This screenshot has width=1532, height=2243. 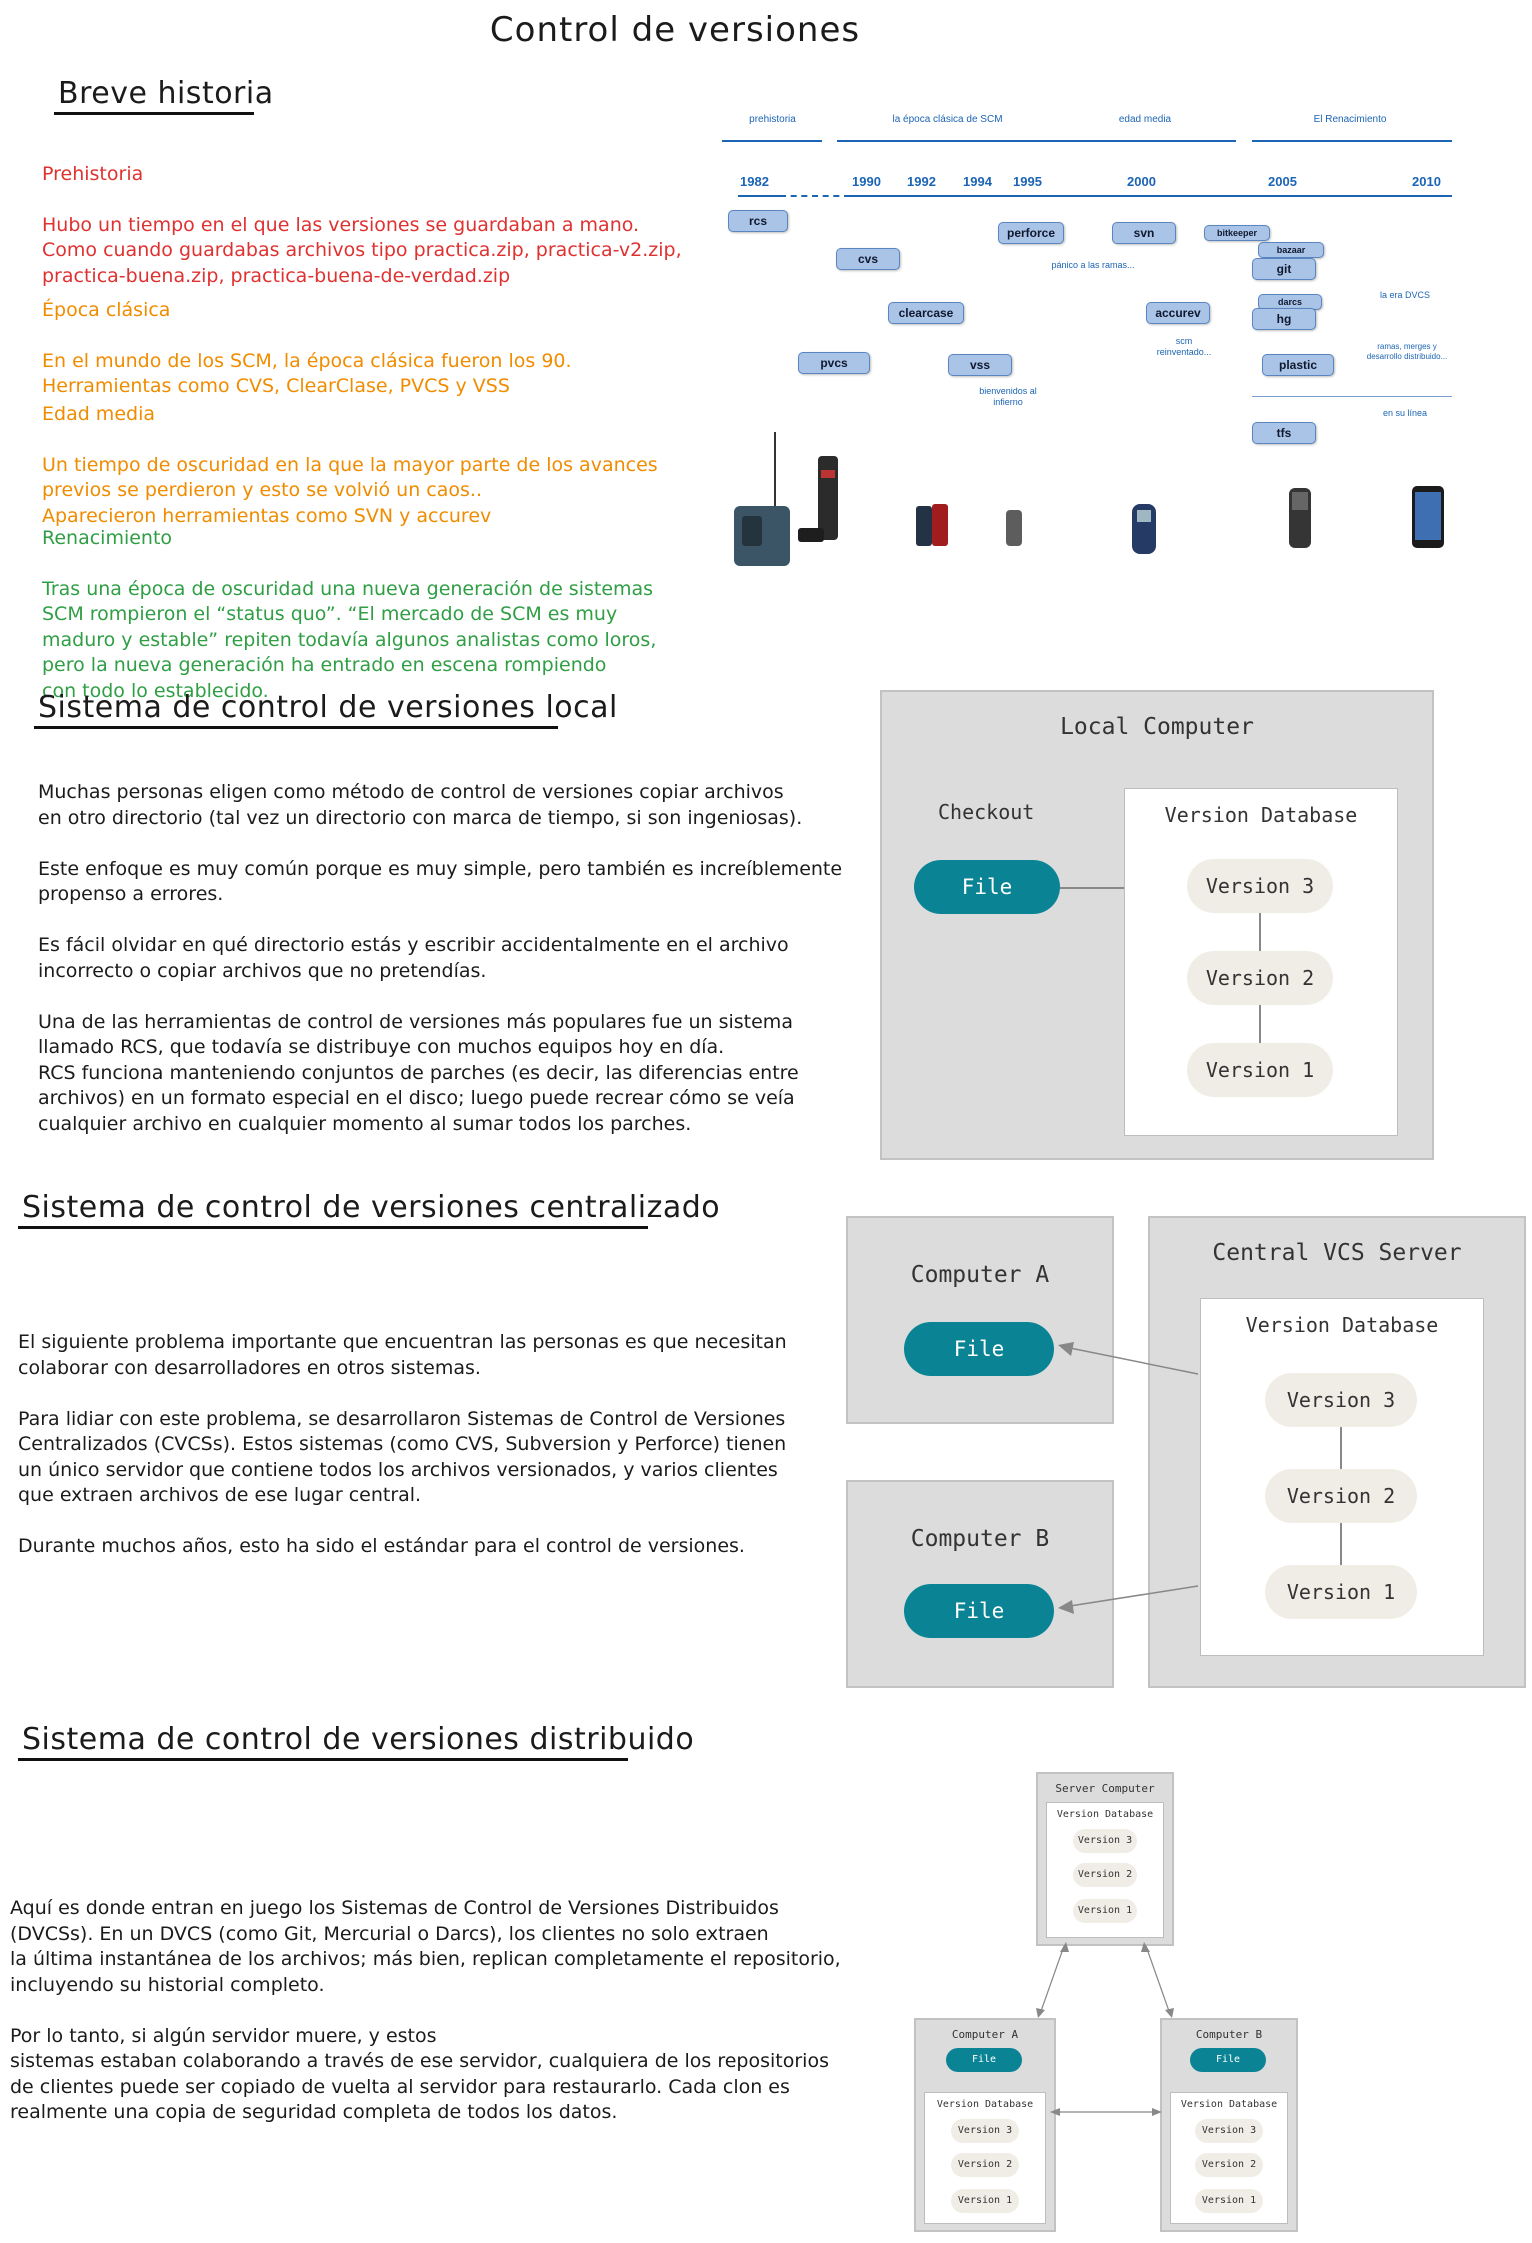 I want to click on distributed-arrows, so click(x=1105, y=2029).